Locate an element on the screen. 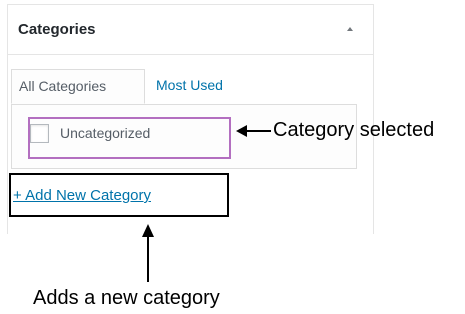  category-item-uncategorized: Uncategorized is located at coordinates (90, 133).